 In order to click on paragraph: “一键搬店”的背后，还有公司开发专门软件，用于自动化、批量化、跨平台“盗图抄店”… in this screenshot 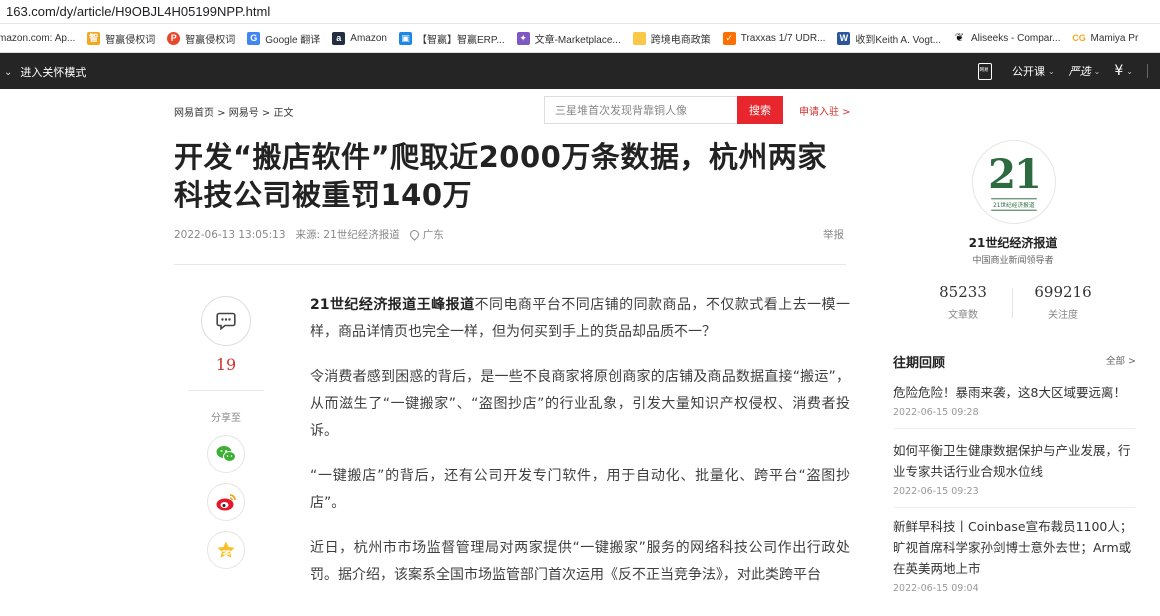, I will do `click(580, 489)`.